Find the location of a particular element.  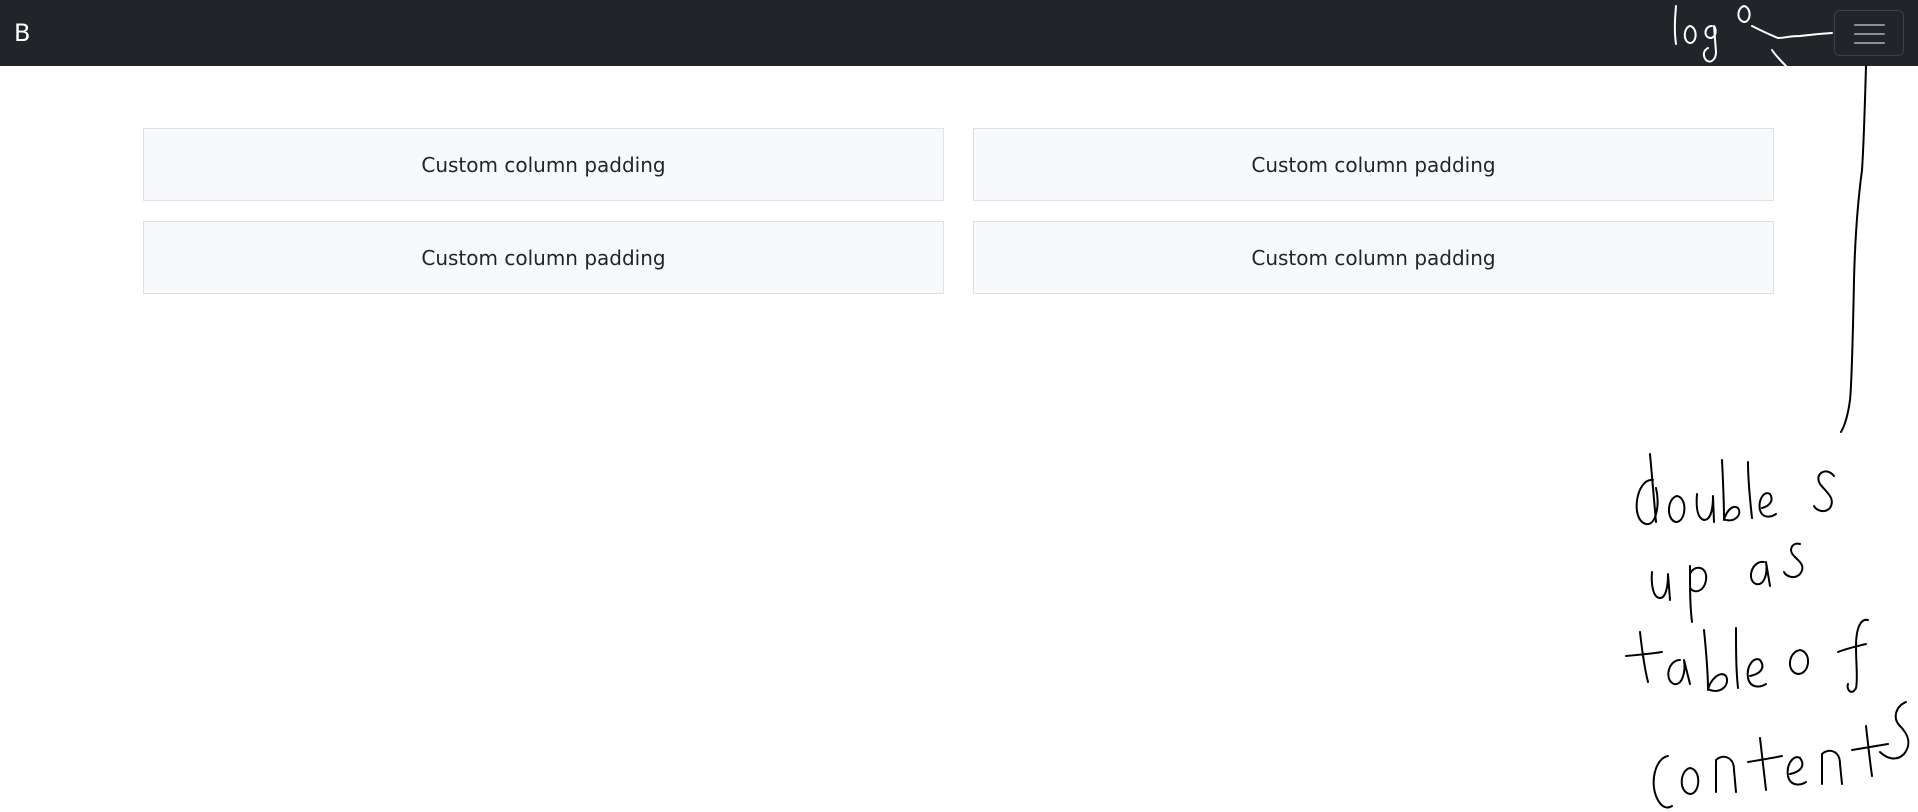

handwritten-annotation is located at coordinates (1767, 407).